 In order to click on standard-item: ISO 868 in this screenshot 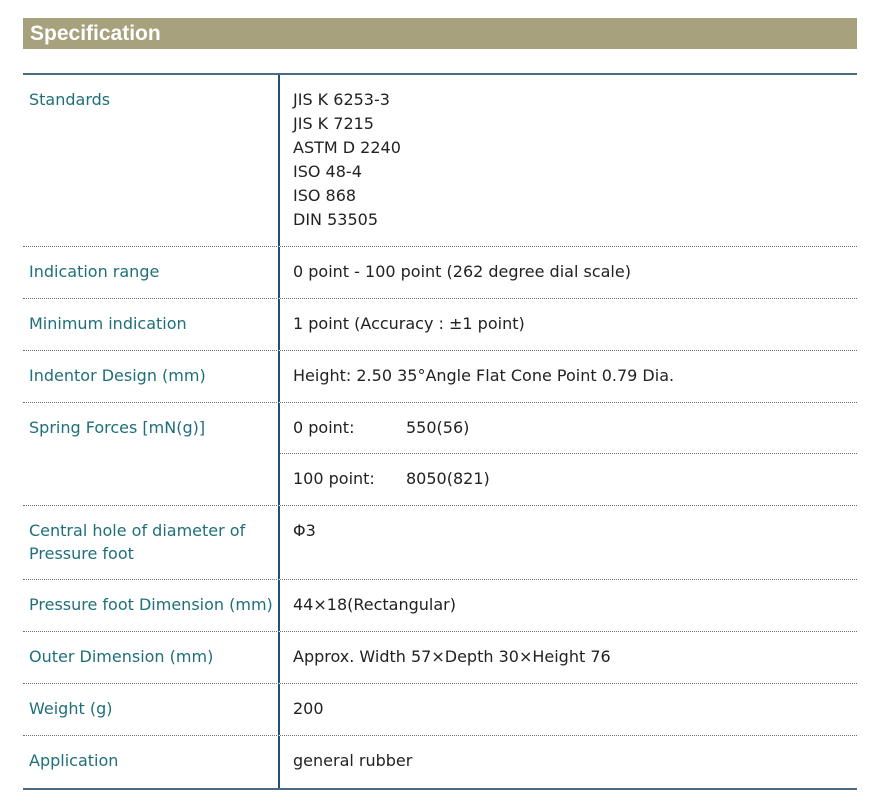, I will do `click(325, 195)`.